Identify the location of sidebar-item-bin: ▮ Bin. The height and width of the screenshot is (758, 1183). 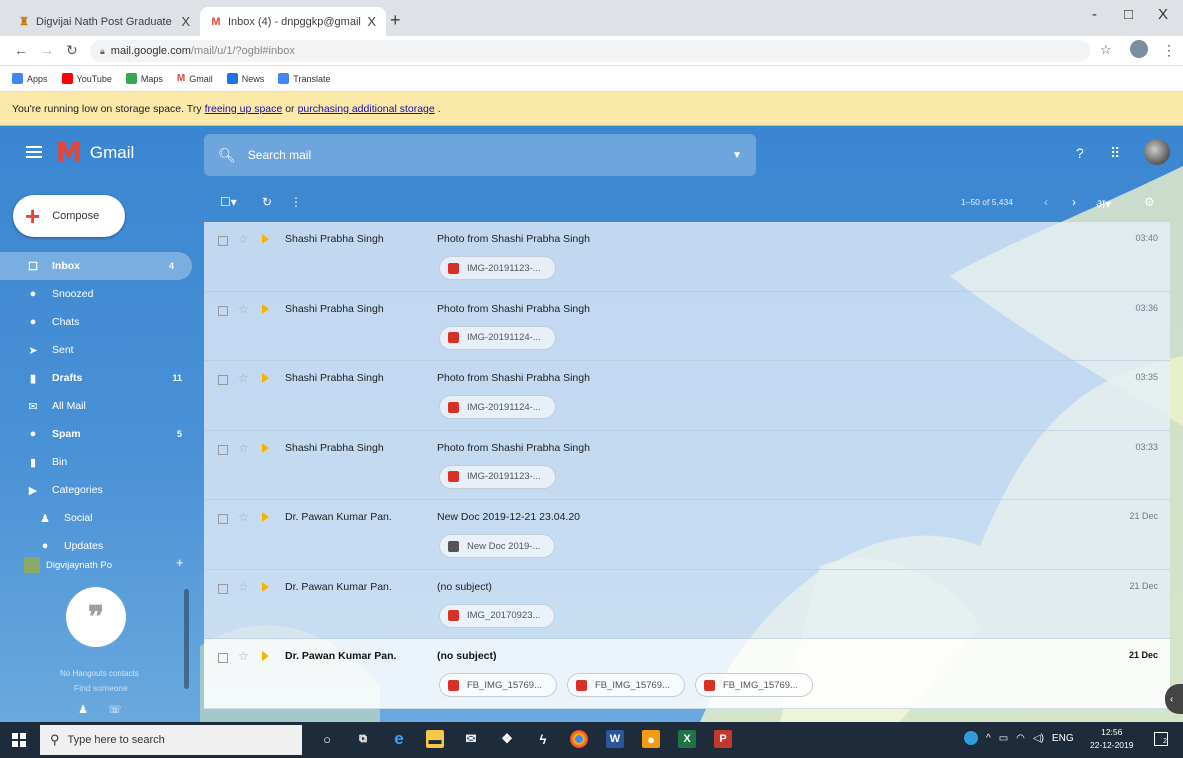
(100, 462).